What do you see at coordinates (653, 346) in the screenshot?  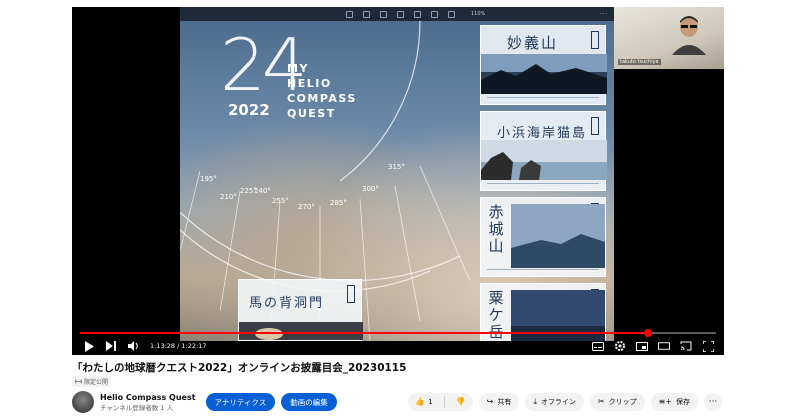 I see `player-controls-right` at bounding box center [653, 346].